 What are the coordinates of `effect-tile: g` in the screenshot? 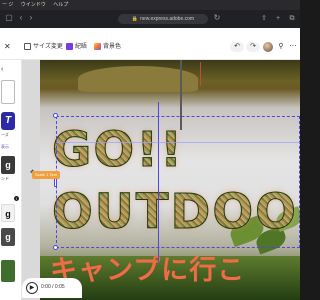 It's located at (8, 165).